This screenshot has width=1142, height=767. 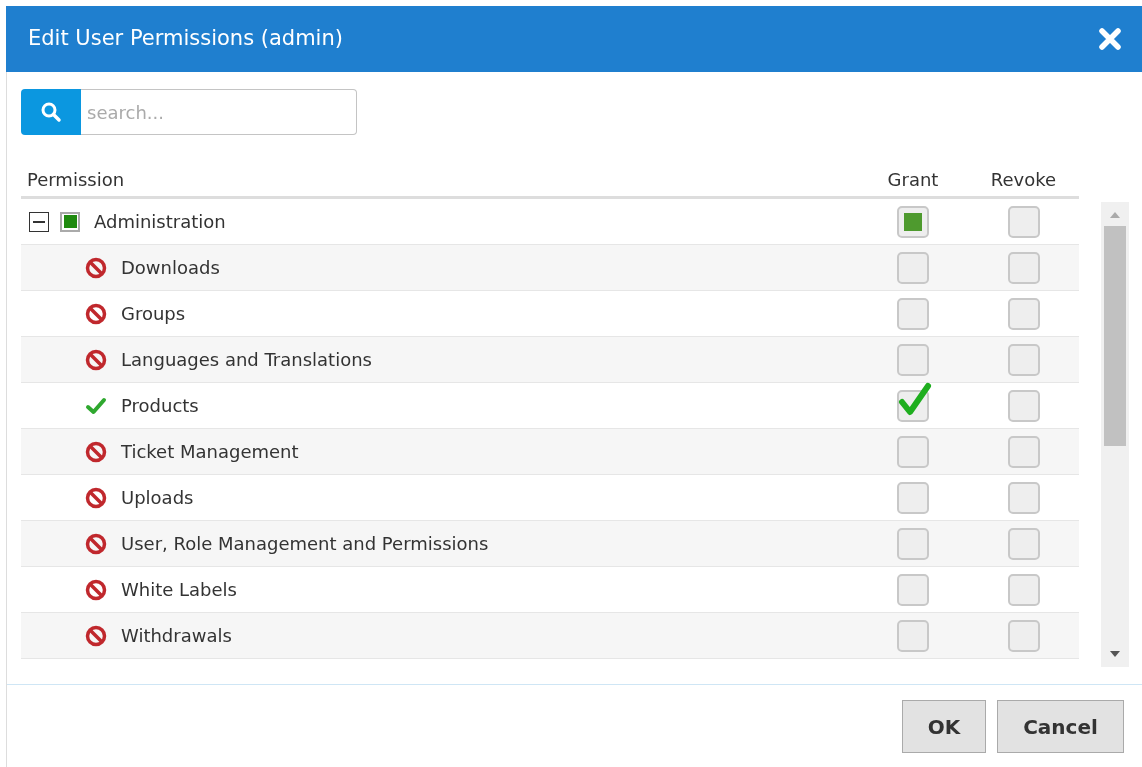 What do you see at coordinates (1110, 39) in the screenshot?
I see `close-icon` at bounding box center [1110, 39].